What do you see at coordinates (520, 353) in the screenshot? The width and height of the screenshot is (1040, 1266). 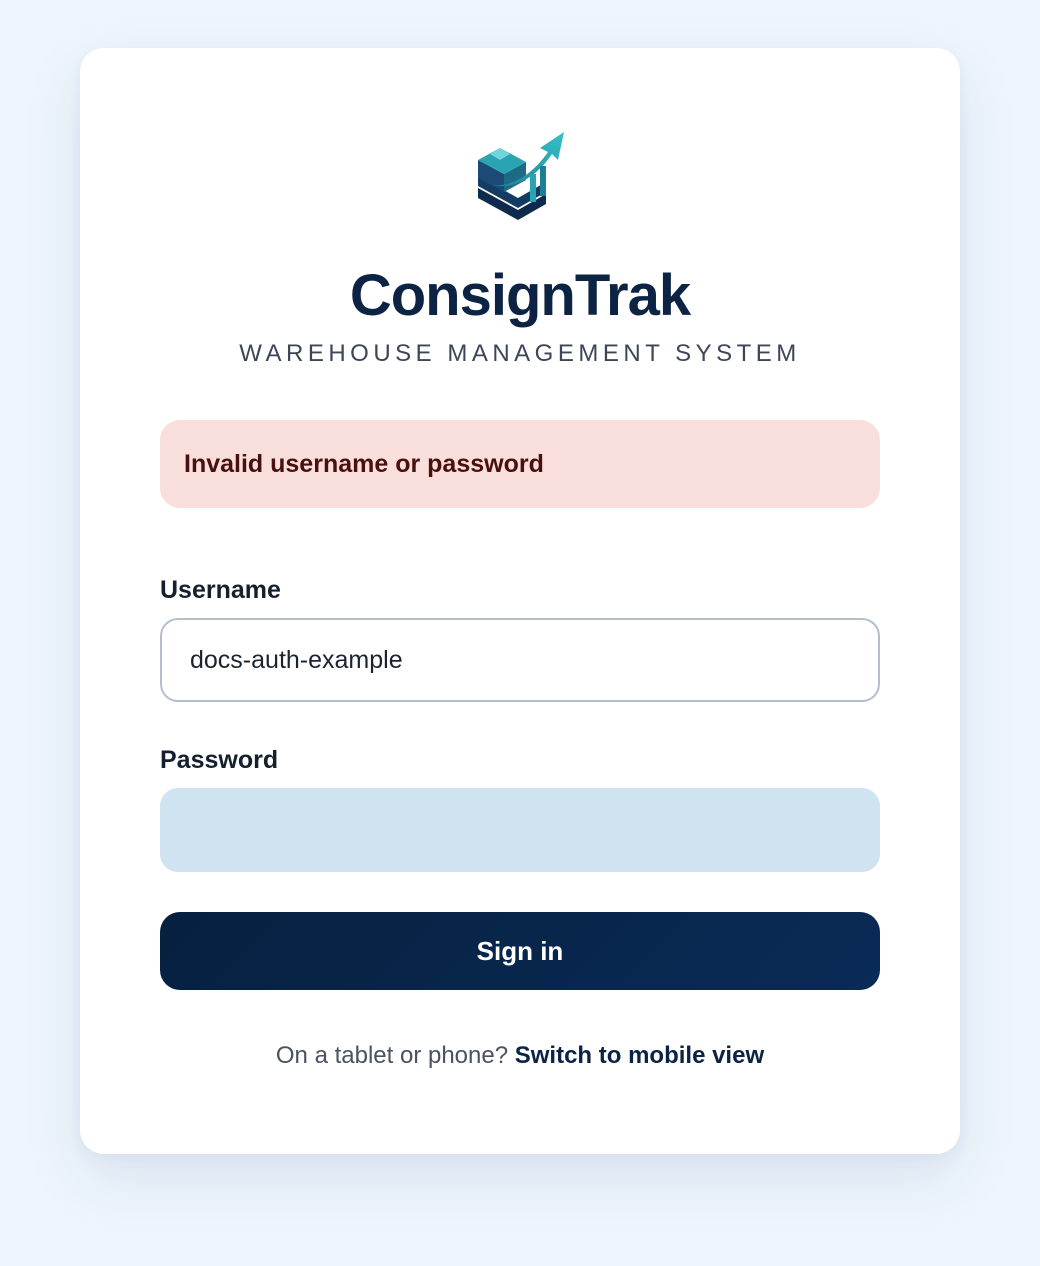 I see `app-tagline: WAREHOUSE MANAGEMENT SYSTEM` at bounding box center [520, 353].